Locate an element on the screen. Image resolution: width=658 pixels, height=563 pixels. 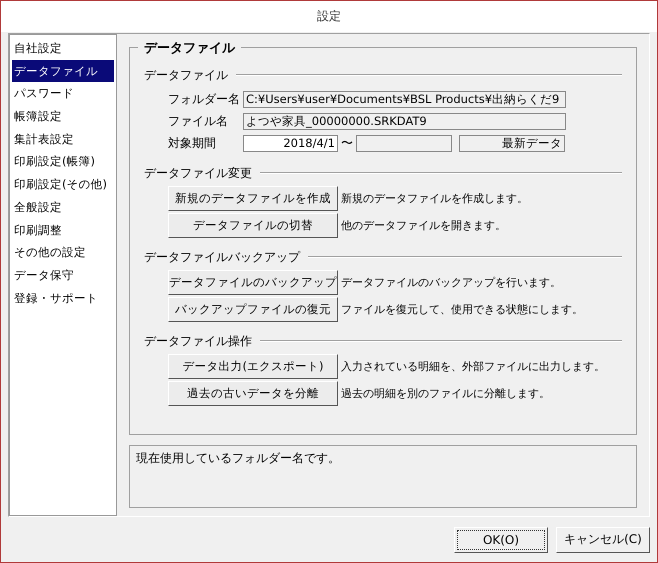
sidebar-item: 印刷設定(その他) is located at coordinates (63, 184).